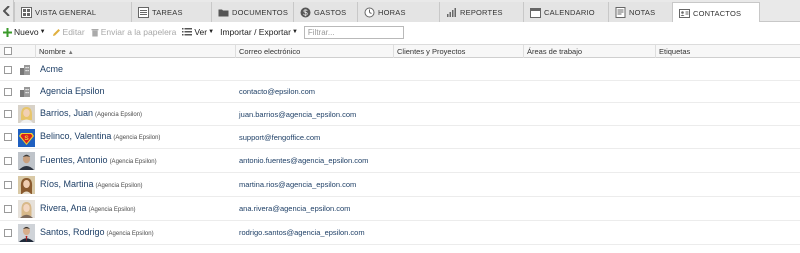  I want to click on trash-icon, so click(95, 32).